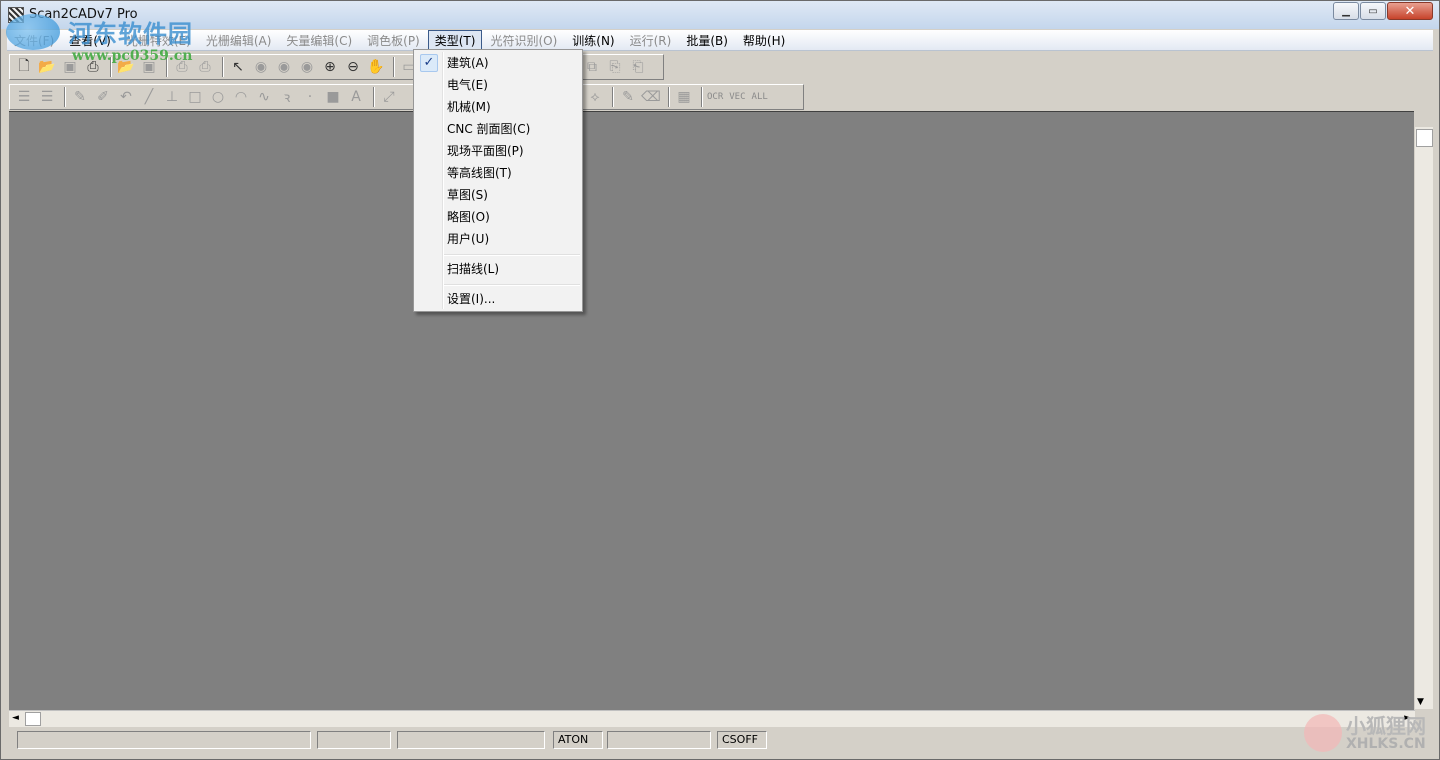 The image size is (1440, 760). Describe the element at coordinates (429, 63) in the screenshot. I see `checkmark-icon: ✓` at that location.